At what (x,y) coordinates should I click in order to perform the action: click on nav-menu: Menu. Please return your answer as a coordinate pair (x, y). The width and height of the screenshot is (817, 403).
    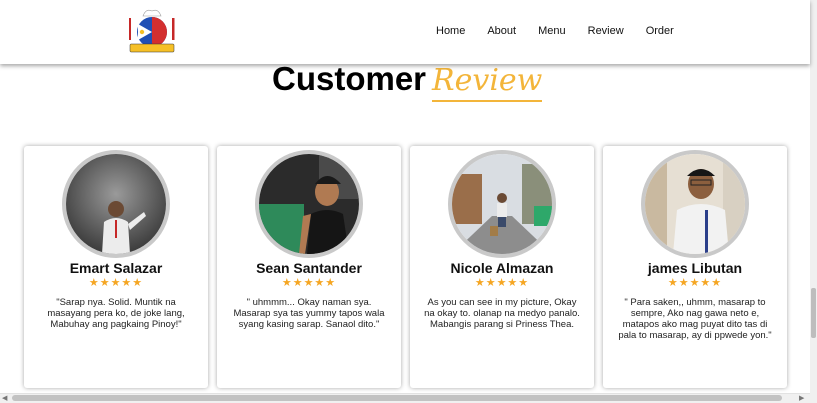
    Looking at the image, I should click on (552, 31).